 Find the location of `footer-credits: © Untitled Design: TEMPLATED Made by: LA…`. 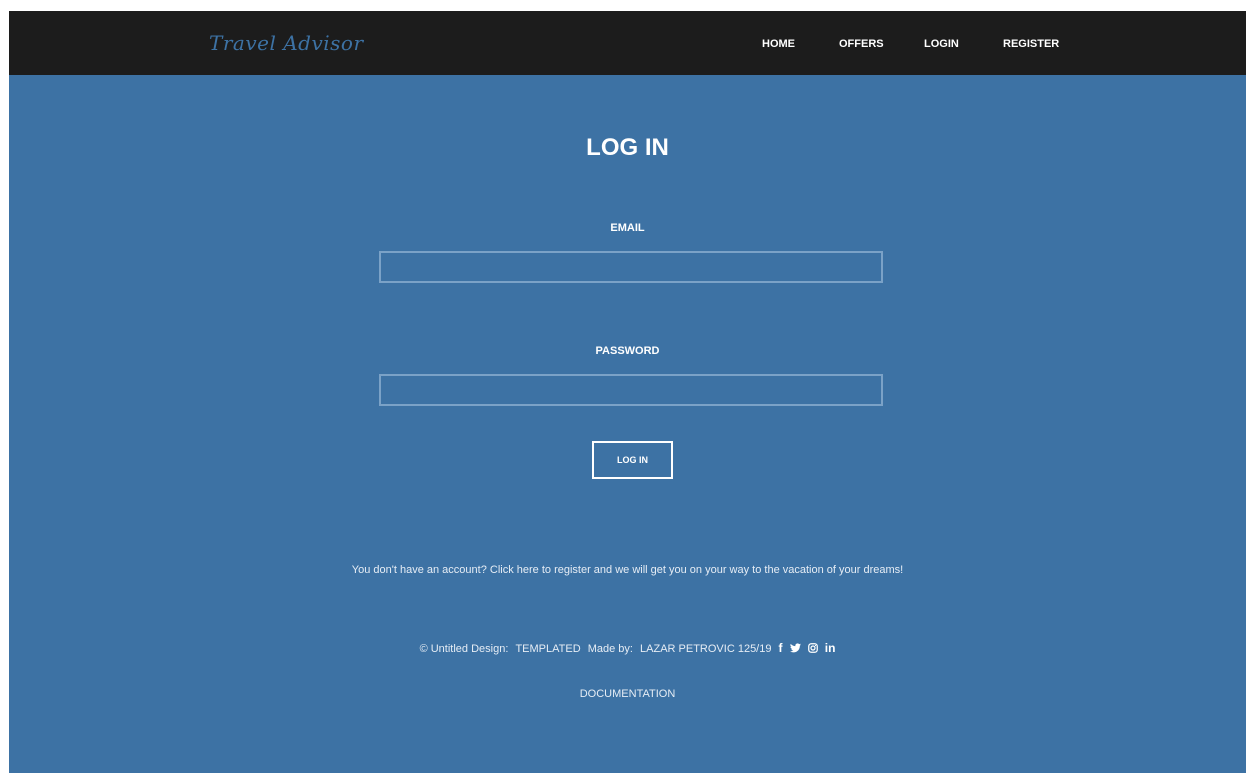

footer-credits: © Untitled Design: TEMPLATED Made by: LA… is located at coordinates (627, 648).